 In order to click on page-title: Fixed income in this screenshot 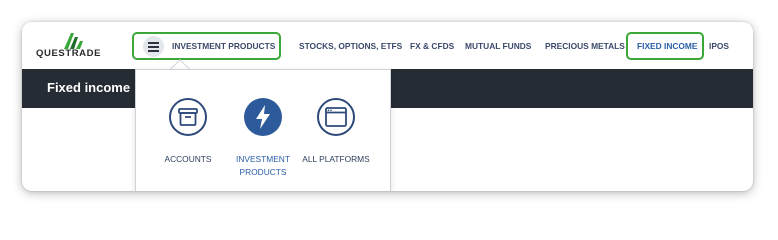, I will do `click(89, 87)`.